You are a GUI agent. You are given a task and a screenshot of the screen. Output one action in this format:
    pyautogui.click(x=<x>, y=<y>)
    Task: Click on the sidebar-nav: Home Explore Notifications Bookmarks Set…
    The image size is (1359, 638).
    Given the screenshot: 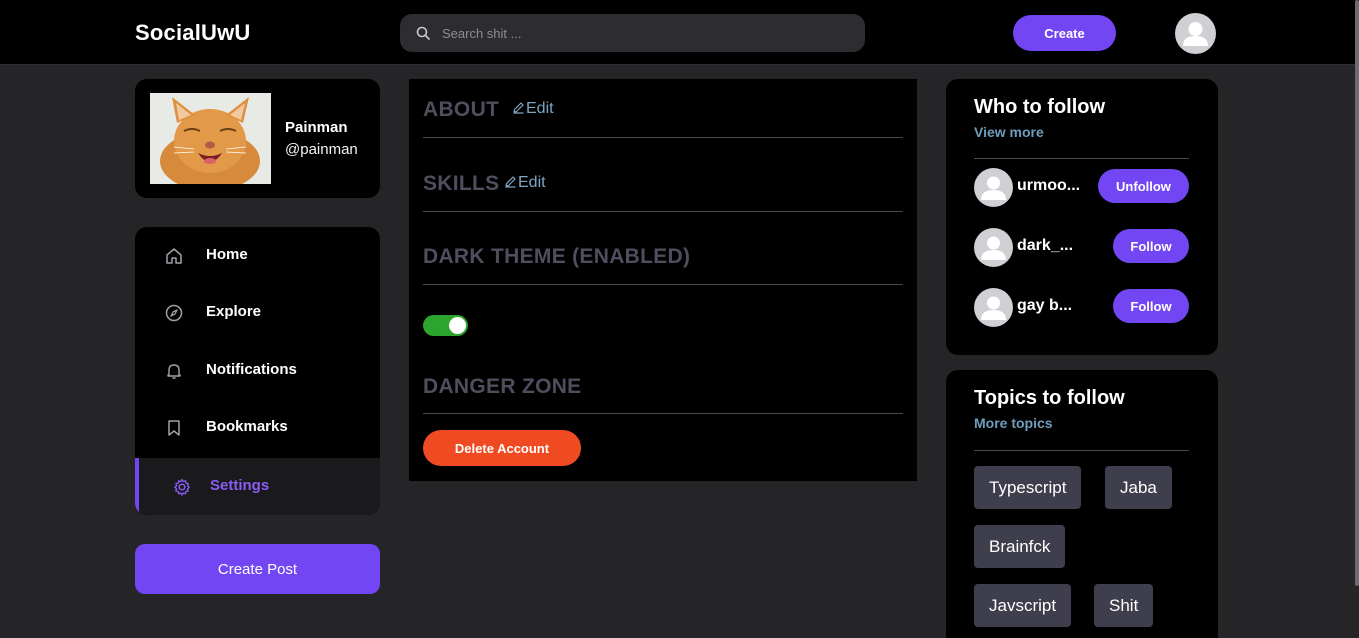 What is the action you would take?
    pyautogui.click(x=257, y=371)
    